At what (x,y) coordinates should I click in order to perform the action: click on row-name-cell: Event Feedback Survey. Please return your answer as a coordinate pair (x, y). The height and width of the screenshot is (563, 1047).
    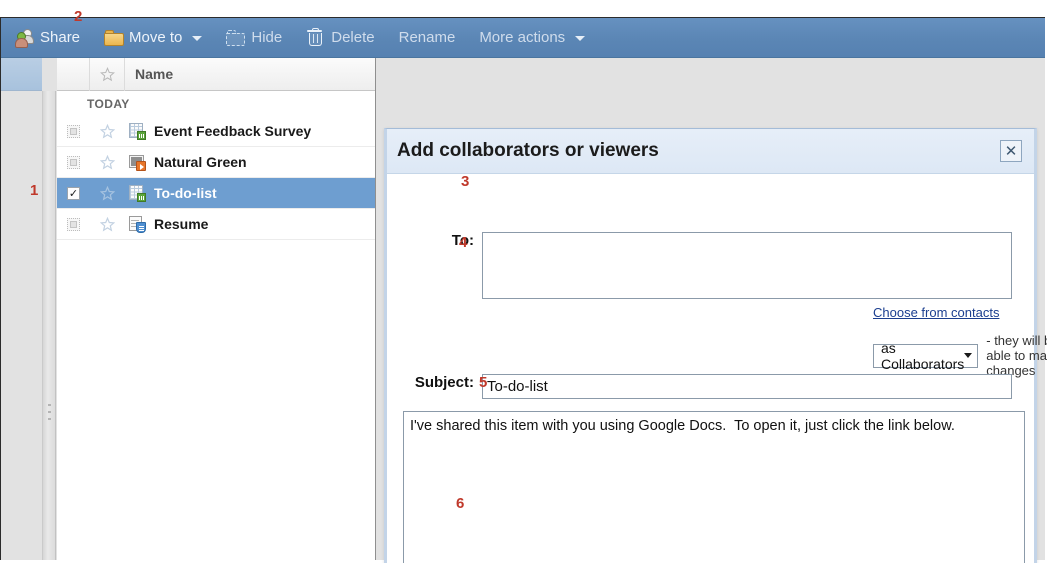
    Looking at the image, I should click on (250, 131).